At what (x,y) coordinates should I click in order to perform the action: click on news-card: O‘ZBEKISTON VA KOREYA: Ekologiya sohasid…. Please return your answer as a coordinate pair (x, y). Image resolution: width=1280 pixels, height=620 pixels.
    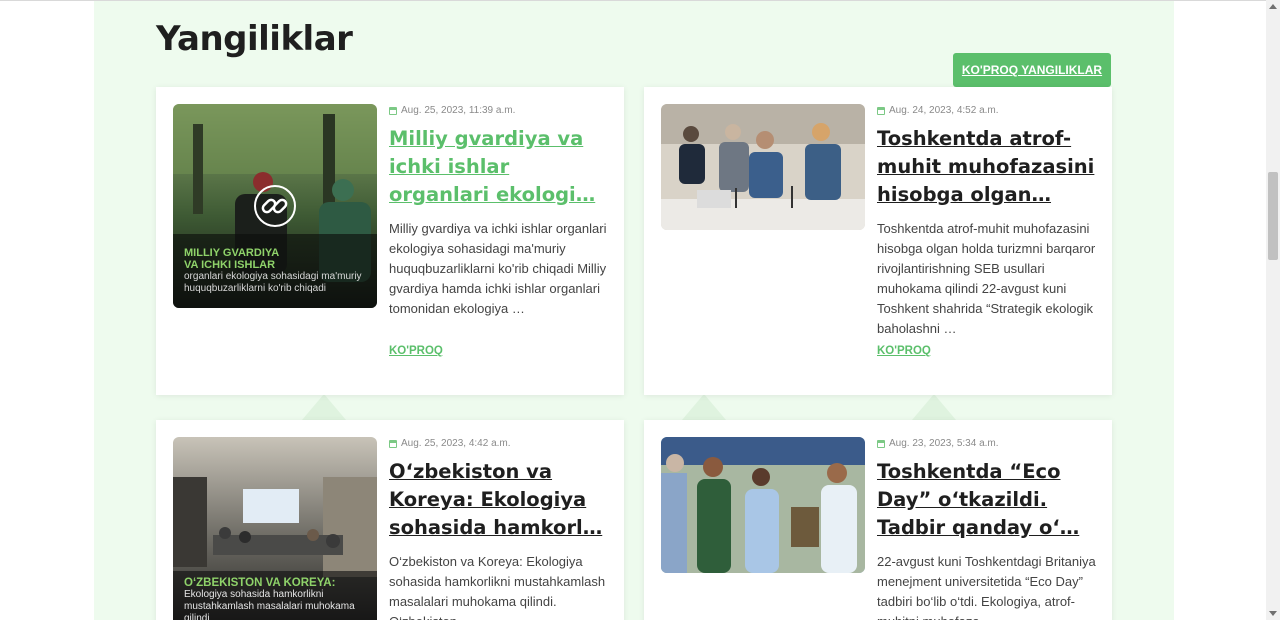
    Looking at the image, I should click on (390, 520).